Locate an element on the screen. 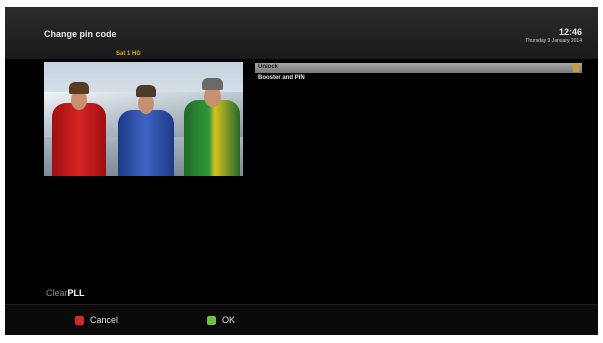 Image resolution: width=603 pixels, height=343 pixels. clock-time: 12:46 is located at coordinates (570, 32).